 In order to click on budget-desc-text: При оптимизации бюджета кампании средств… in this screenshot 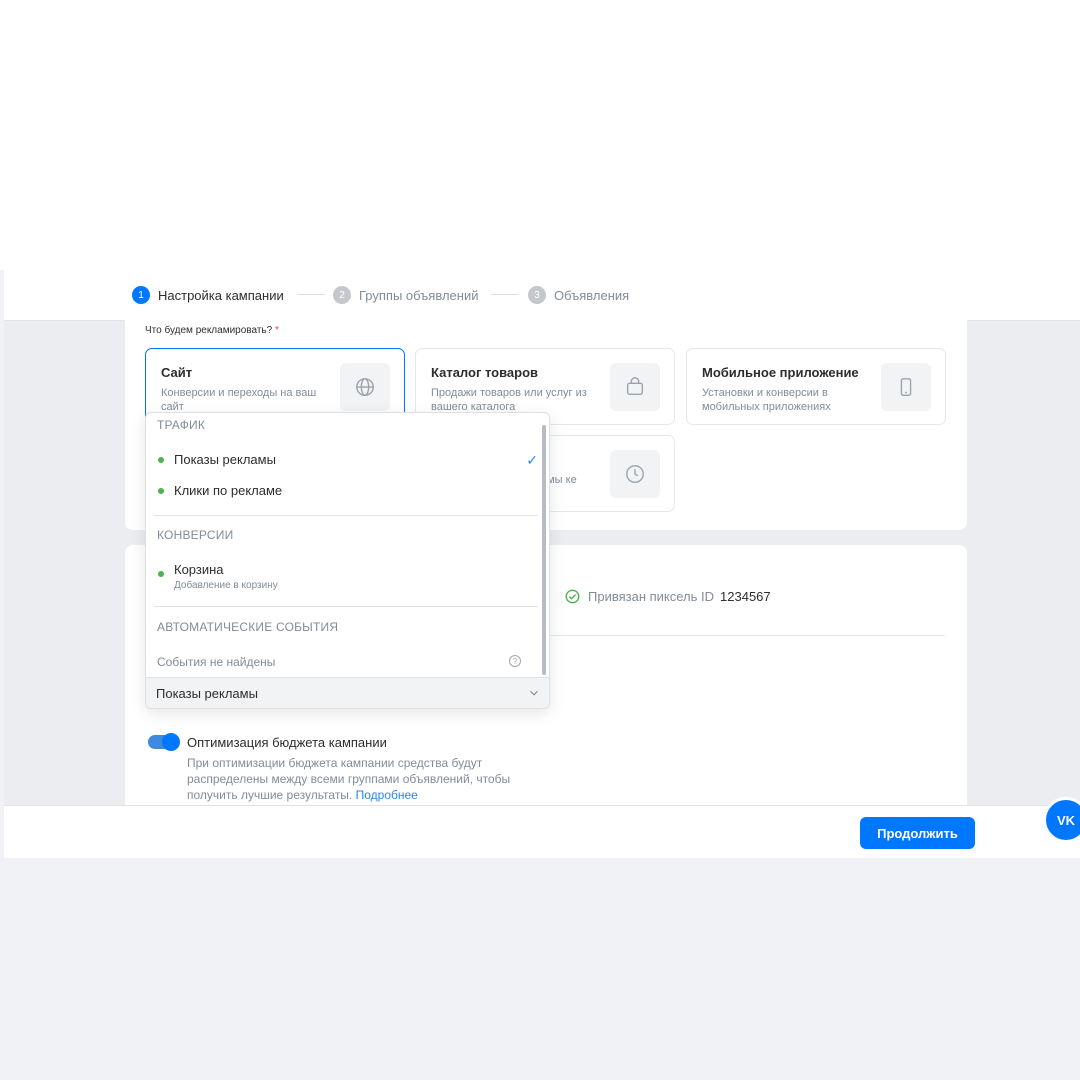, I will do `click(349, 779)`.